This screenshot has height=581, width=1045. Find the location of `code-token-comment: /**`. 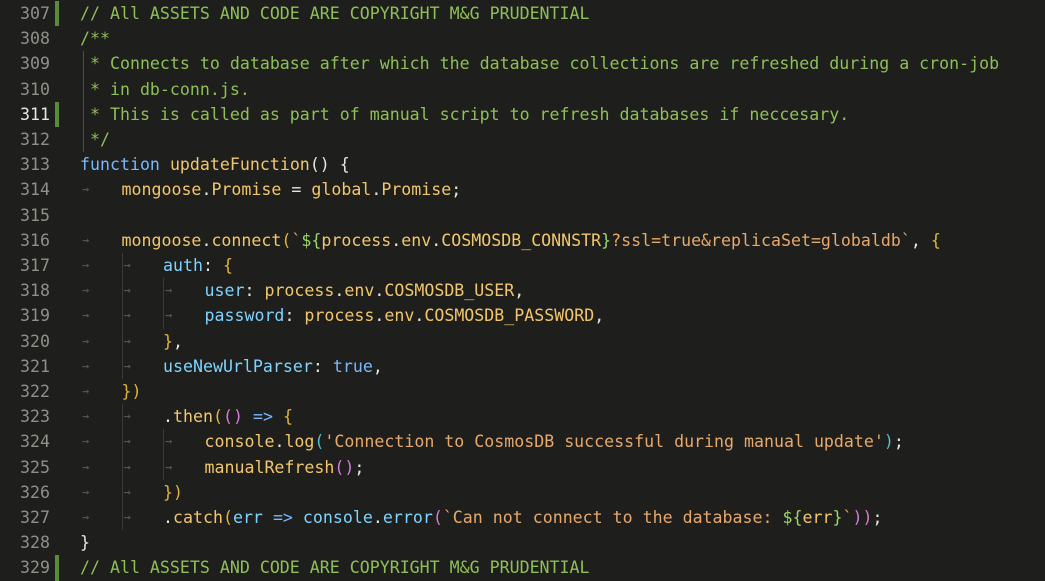

code-token-comment: /** is located at coordinates (95, 39).